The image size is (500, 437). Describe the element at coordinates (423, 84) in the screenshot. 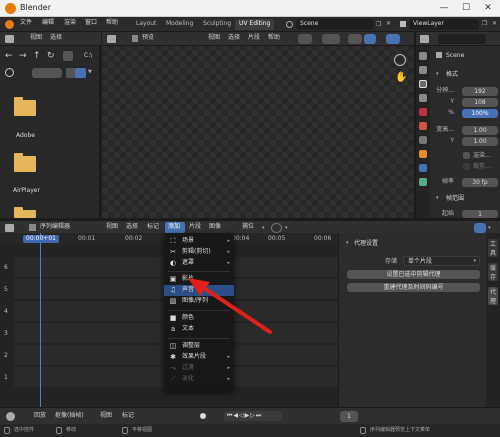

I see `output-tab-icon` at that location.